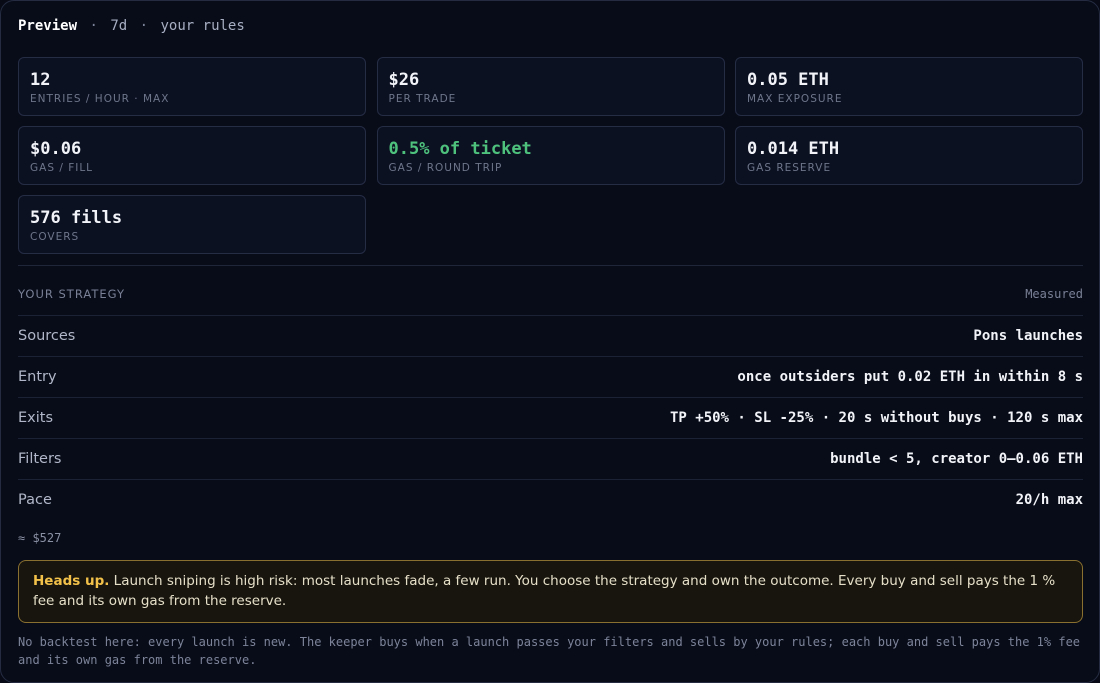 This screenshot has width=1100, height=683. I want to click on stat-max-exposure: 0.05 ETH MAX EXPOSURE, so click(909, 86).